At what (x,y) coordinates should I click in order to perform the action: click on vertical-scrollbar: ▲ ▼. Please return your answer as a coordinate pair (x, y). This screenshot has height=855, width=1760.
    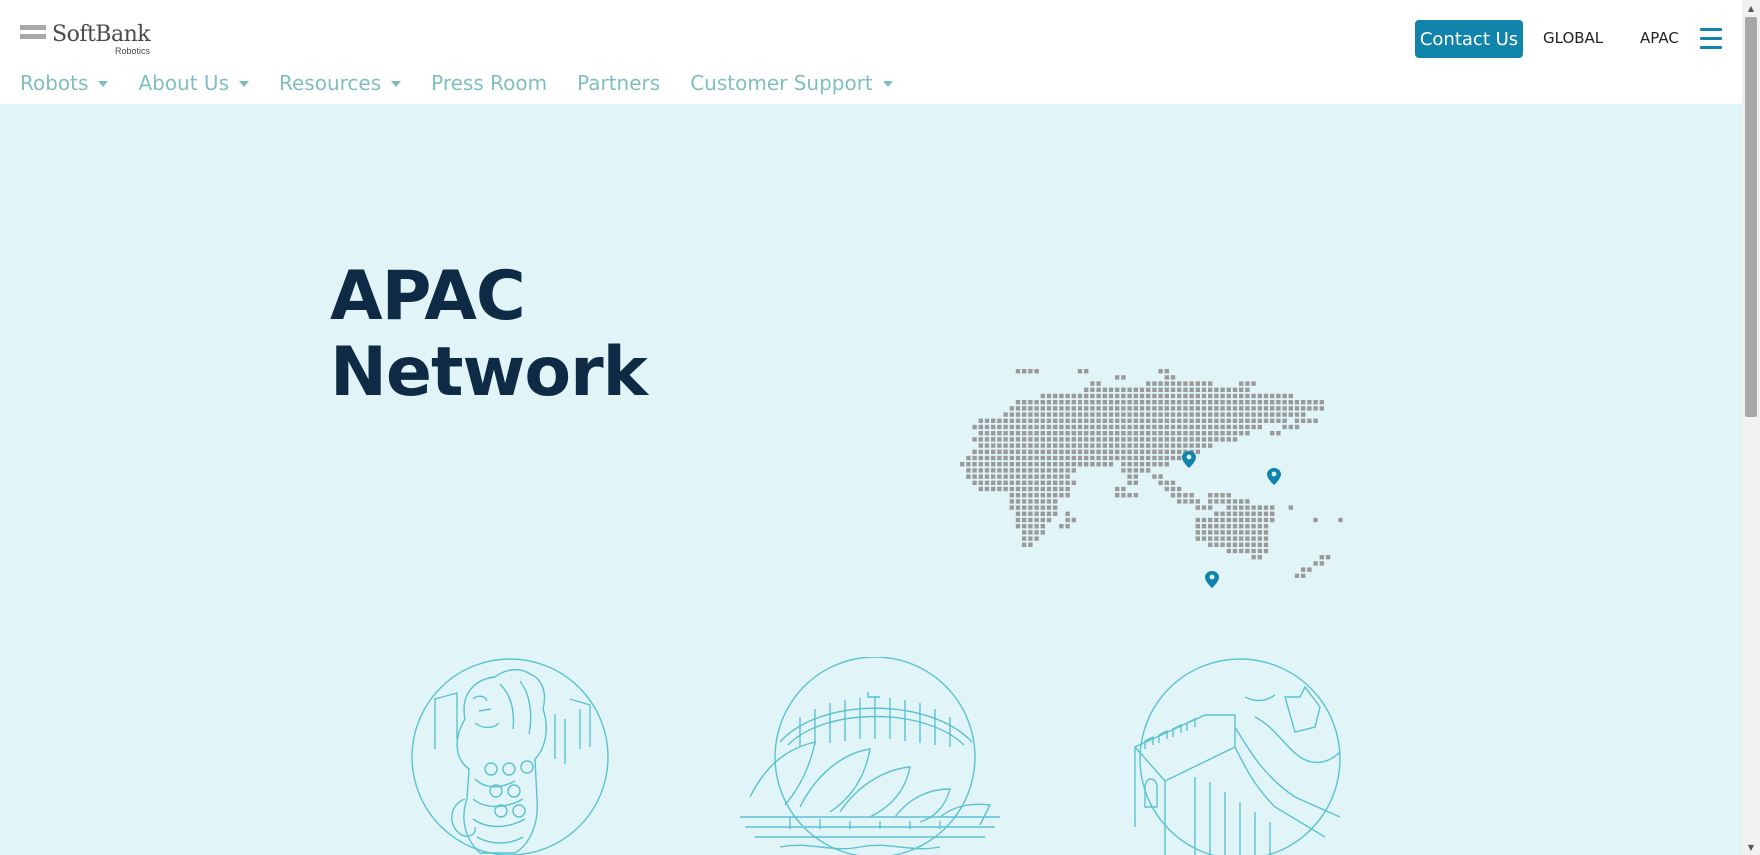
    Looking at the image, I should click on (1751, 427).